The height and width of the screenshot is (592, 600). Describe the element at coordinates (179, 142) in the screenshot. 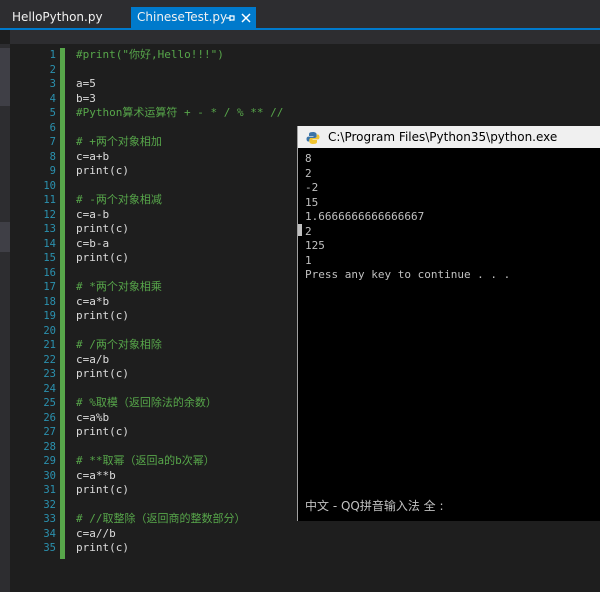

I see `code-comment-line: # +两个对象相加` at that location.